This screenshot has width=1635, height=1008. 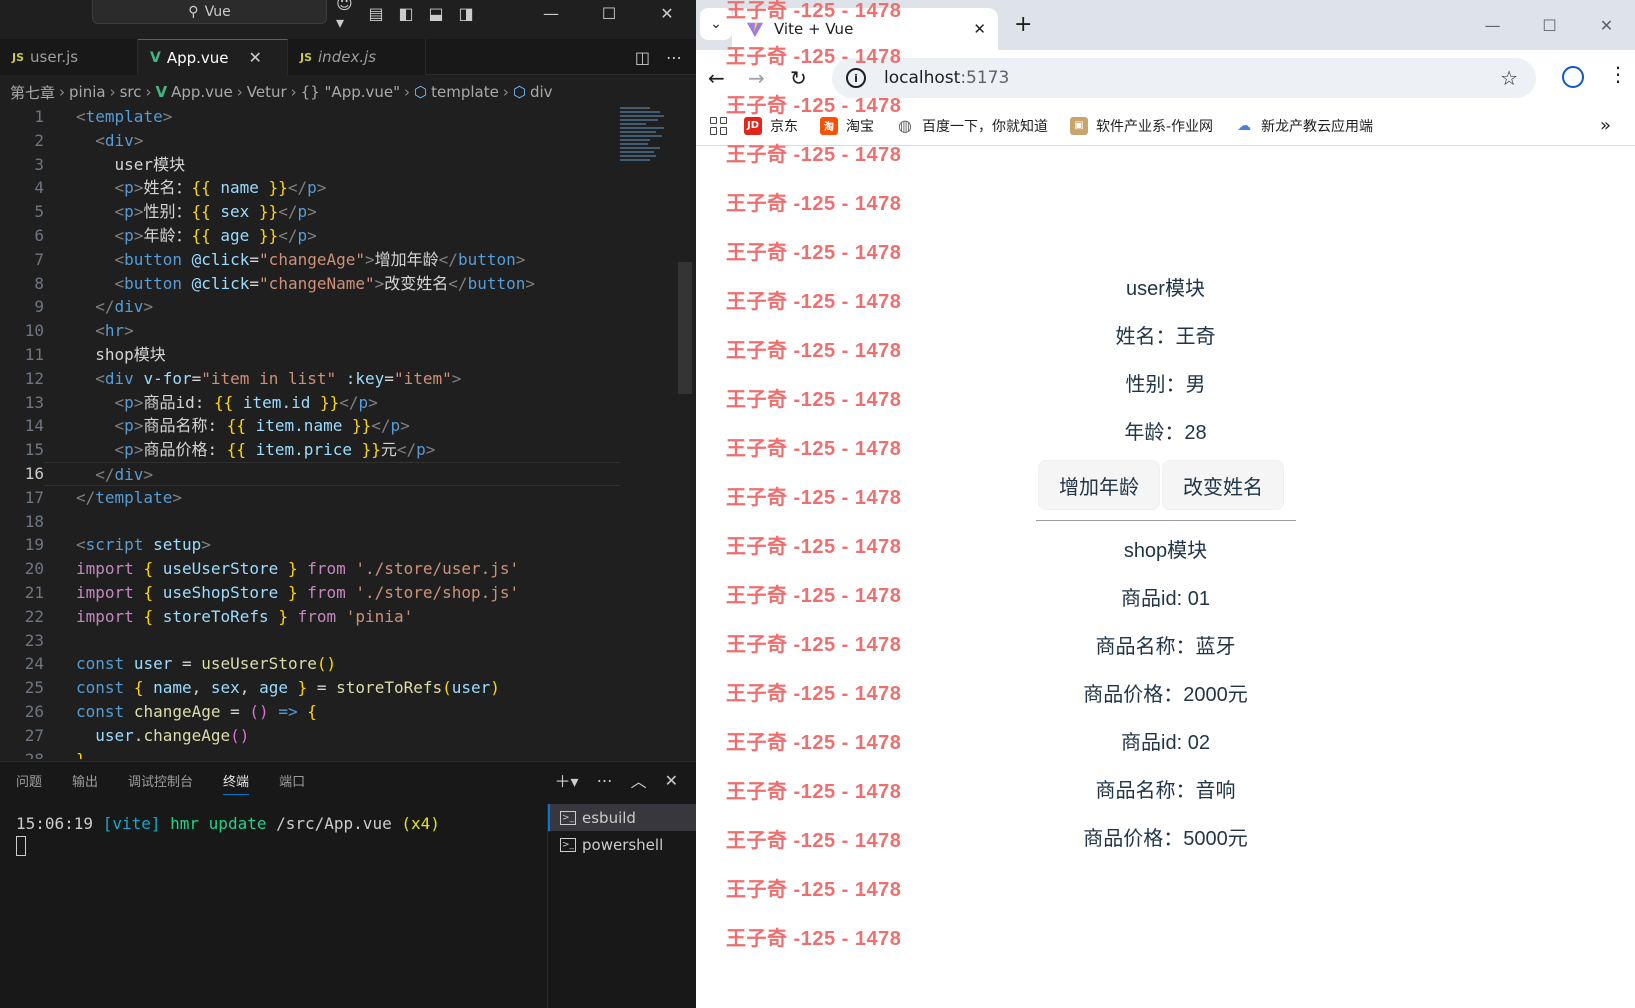 What do you see at coordinates (616, 780) in the screenshot?
I see `panel-actions: ＋▾ ⋯ ︿ ✕` at bounding box center [616, 780].